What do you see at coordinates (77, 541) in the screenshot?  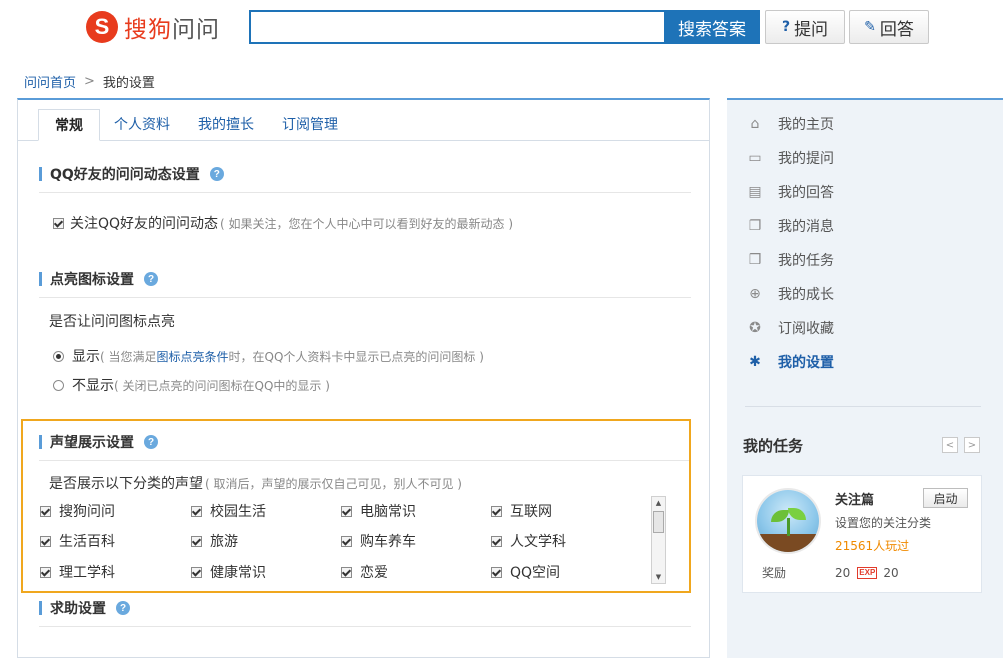 I see `category-checkbox-item: 生活百科` at bounding box center [77, 541].